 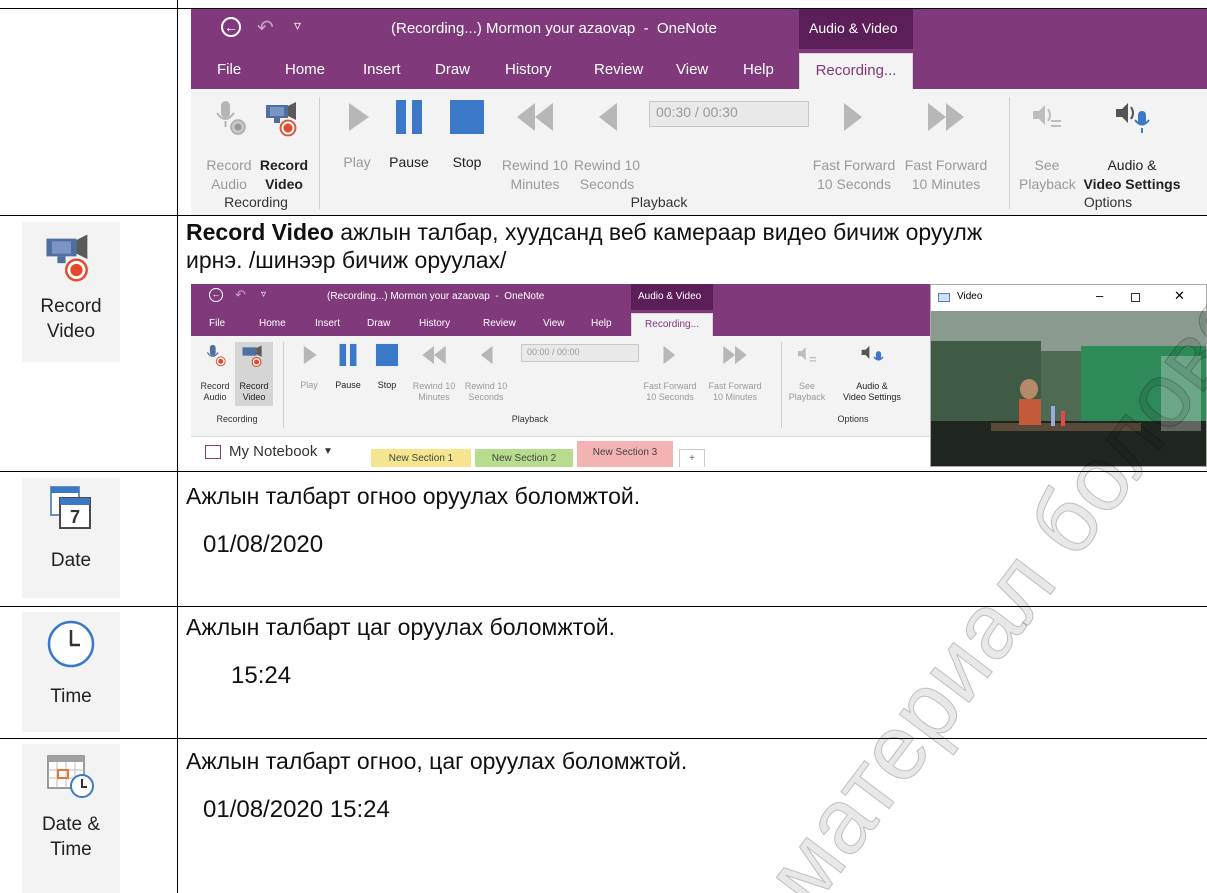 I want to click on record-video-button: Record Video, so click(x=284, y=145).